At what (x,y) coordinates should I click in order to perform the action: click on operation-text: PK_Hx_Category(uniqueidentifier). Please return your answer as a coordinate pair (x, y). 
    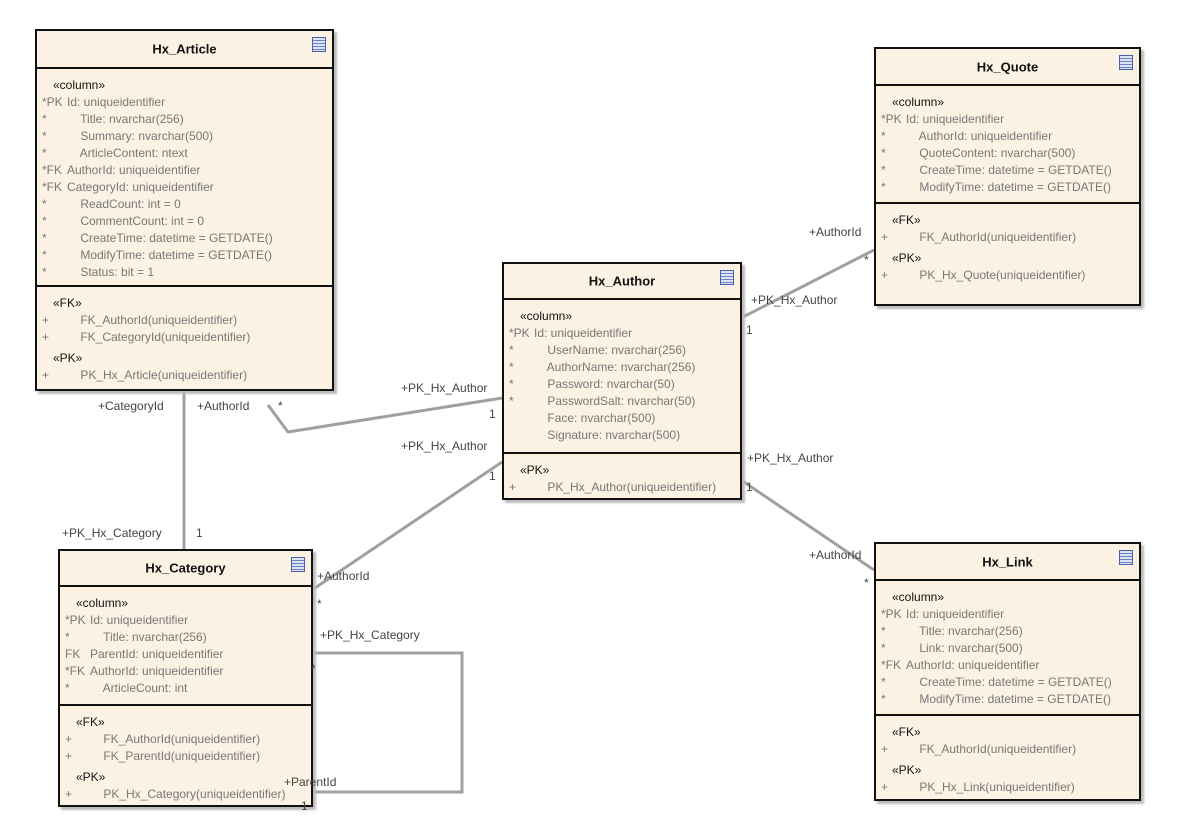
    Looking at the image, I should click on (188, 794).